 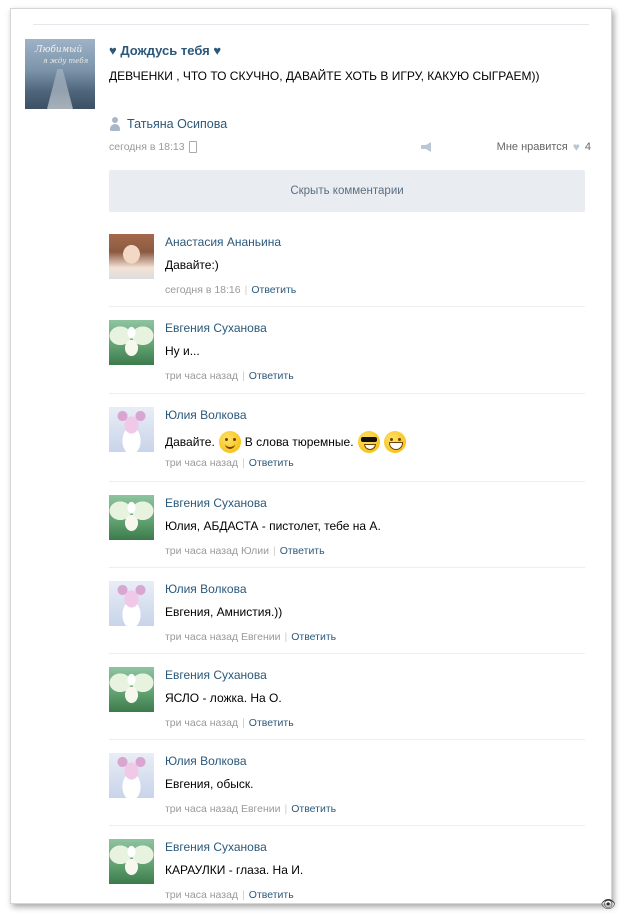 I want to click on comment-time: три часа назад Юлии, so click(x=217, y=551).